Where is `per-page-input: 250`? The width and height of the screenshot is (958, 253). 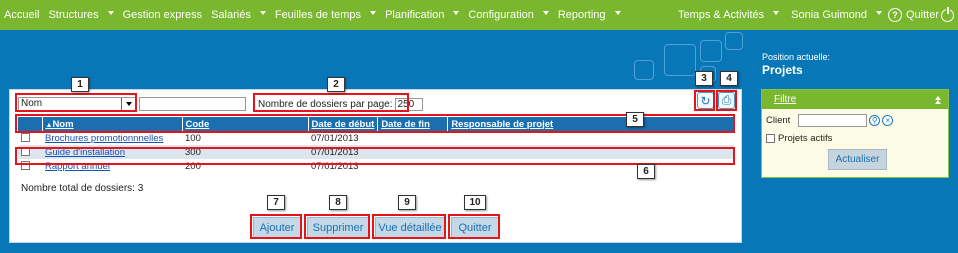
per-page-input: 250 is located at coordinates (408, 104).